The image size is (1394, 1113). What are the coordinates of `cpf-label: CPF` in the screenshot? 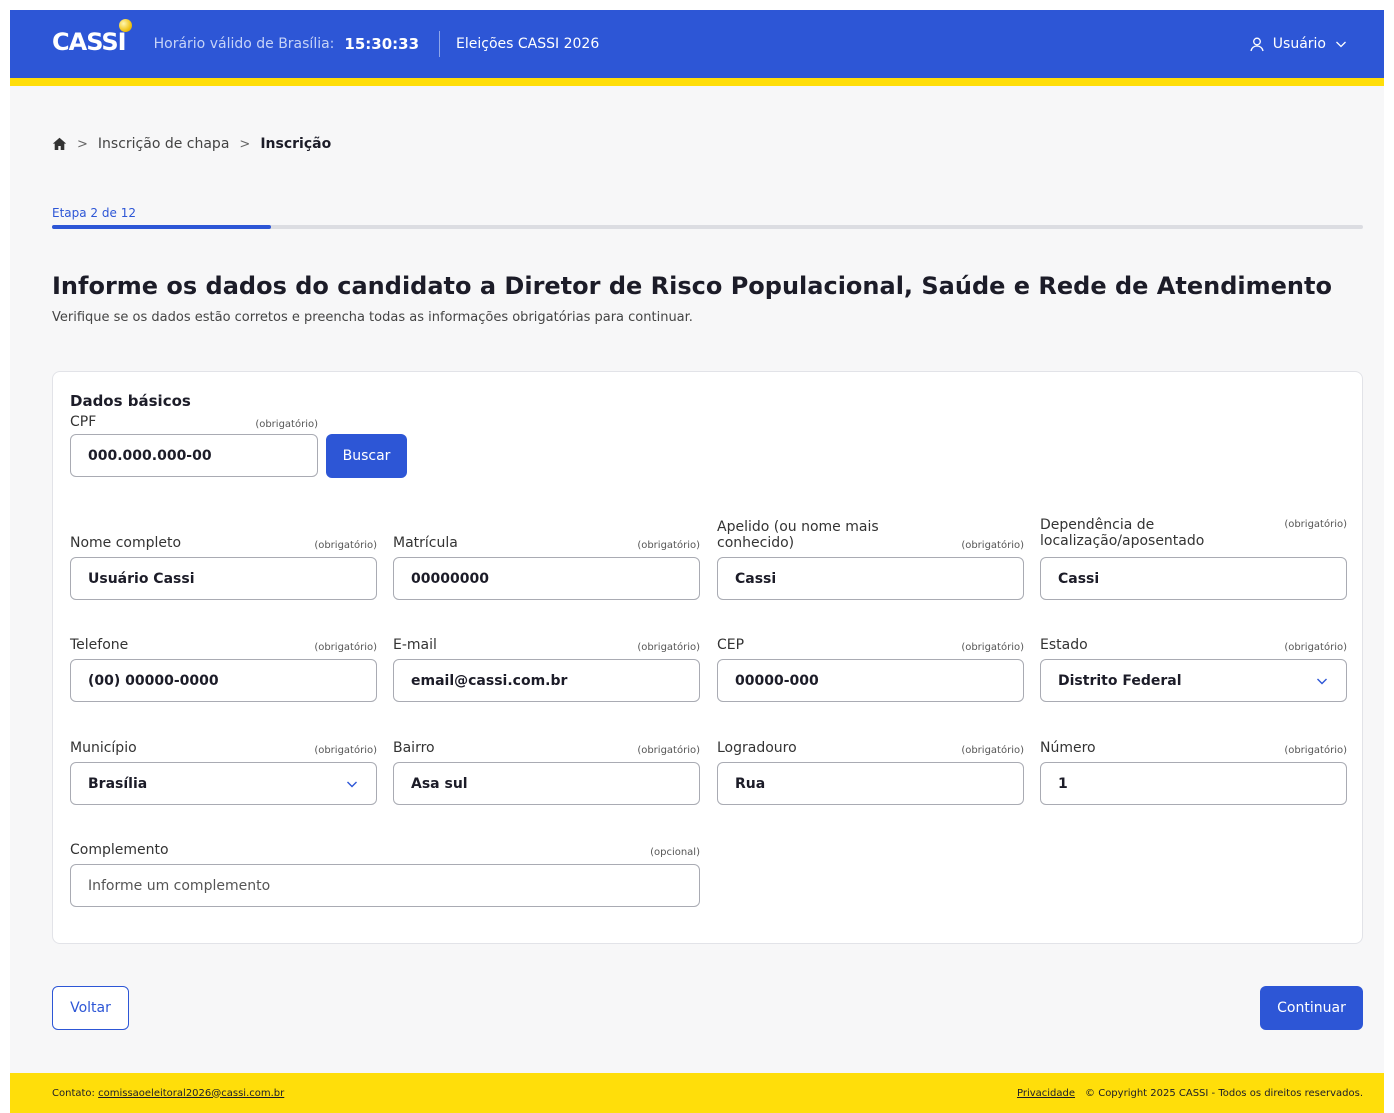 It's located at (83, 422).